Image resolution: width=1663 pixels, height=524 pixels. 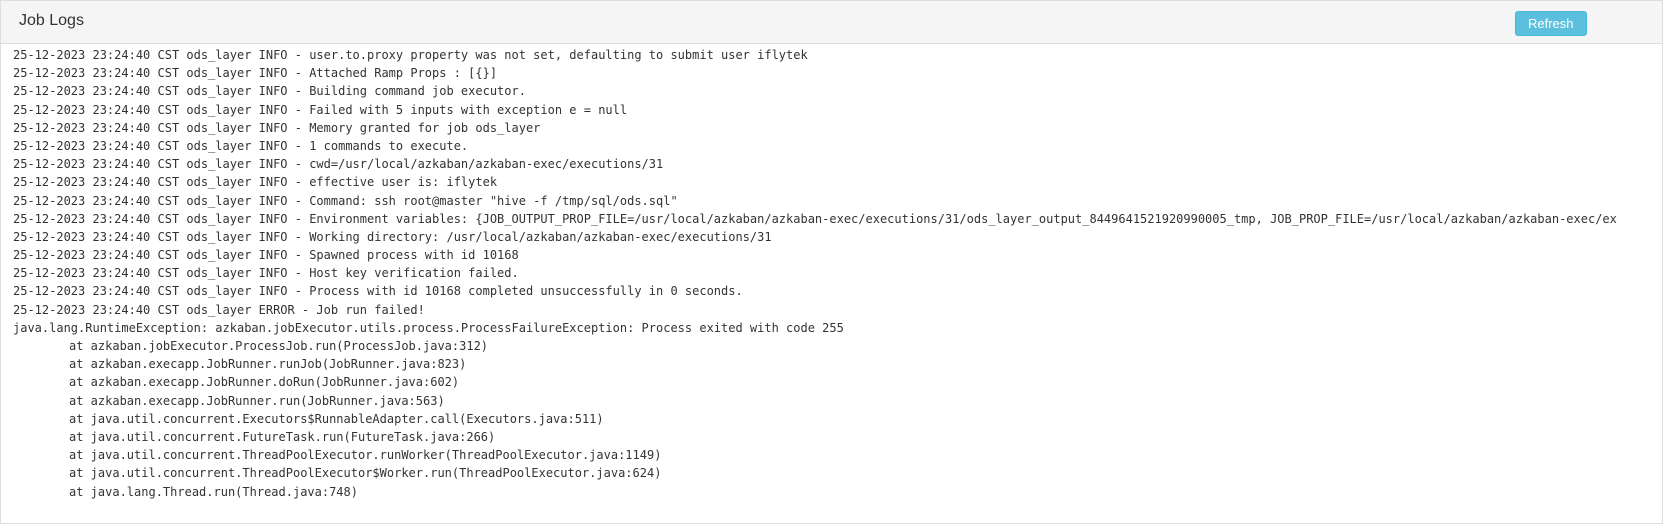 I want to click on page-title: Job Logs, so click(x=51, y=20).